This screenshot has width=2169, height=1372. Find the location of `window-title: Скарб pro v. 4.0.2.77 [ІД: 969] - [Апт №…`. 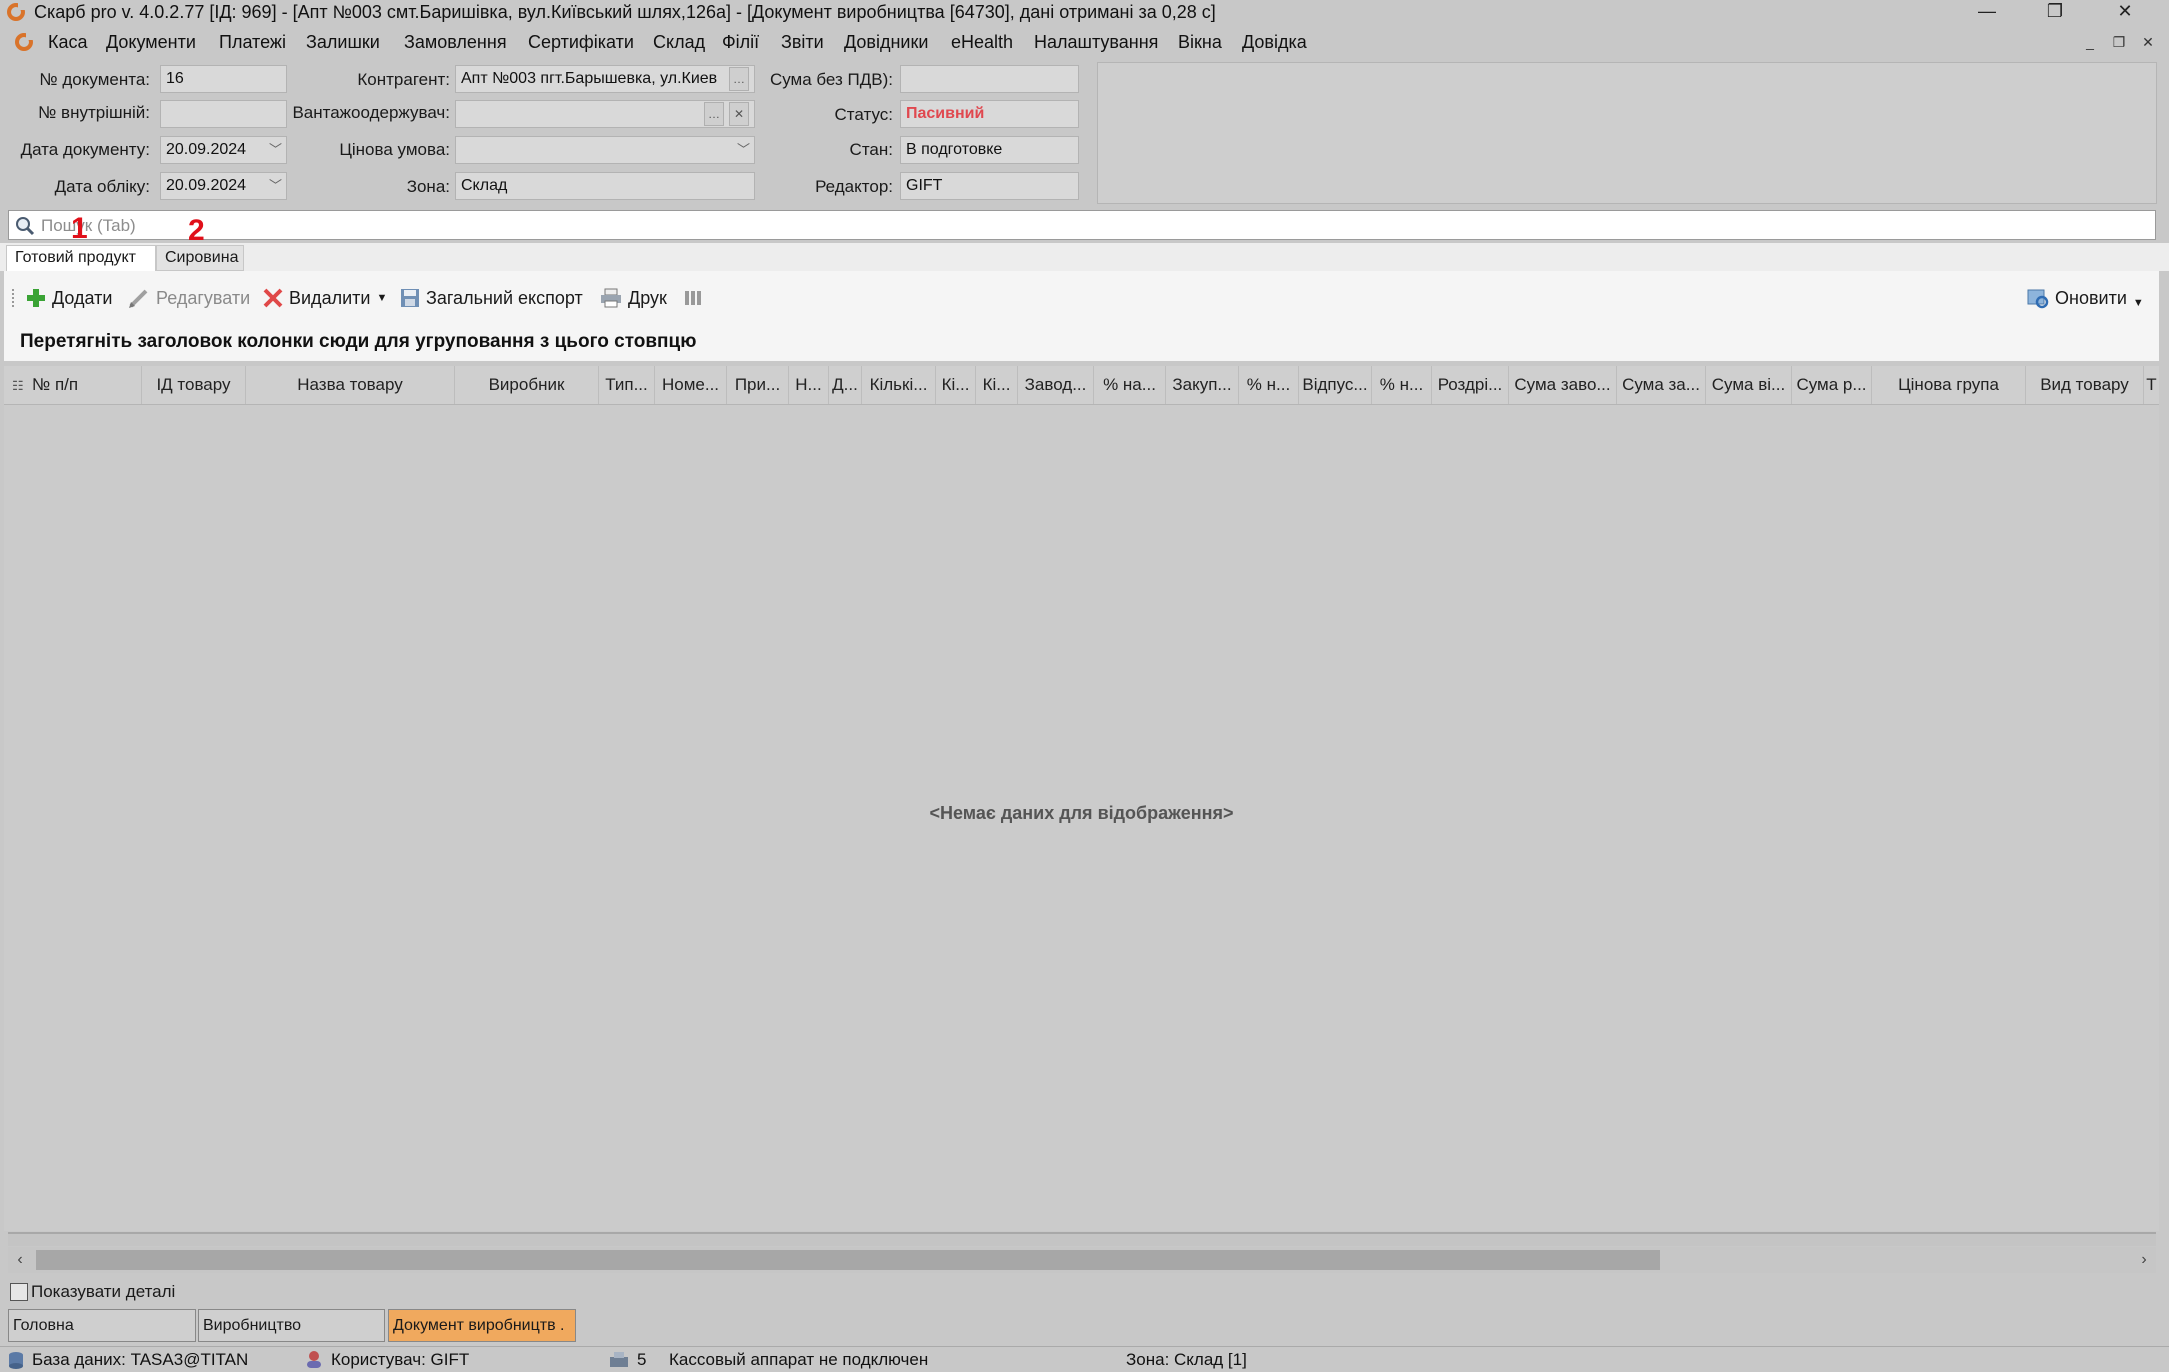

window-title: Скарб pro v. 4.0.2.77 [ІД: 969] - [Апт №… is located at coordinates (625, 12).